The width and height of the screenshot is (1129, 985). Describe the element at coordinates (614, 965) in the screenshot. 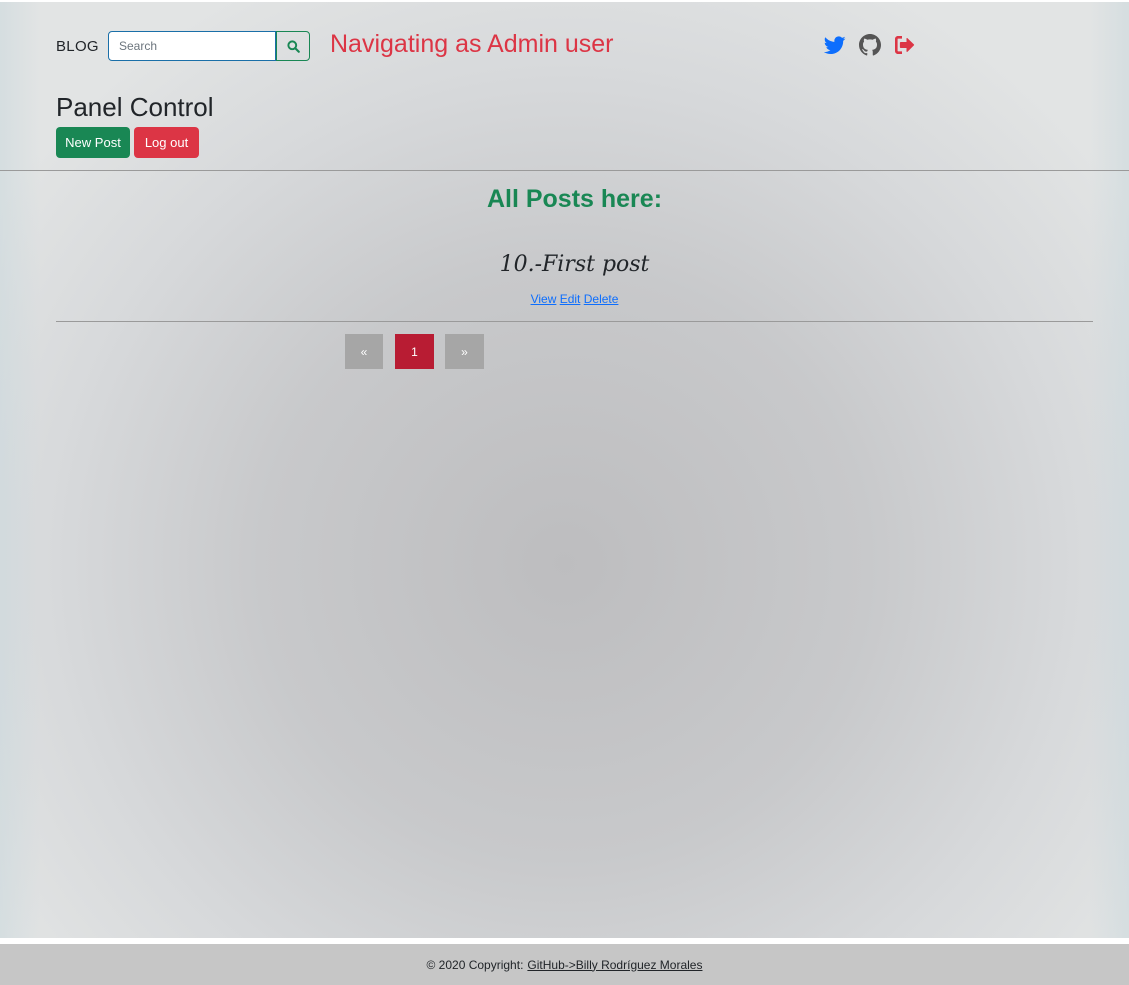

I see `github-author-link: GitHub->Billy Rodríguez Morales` at that location.